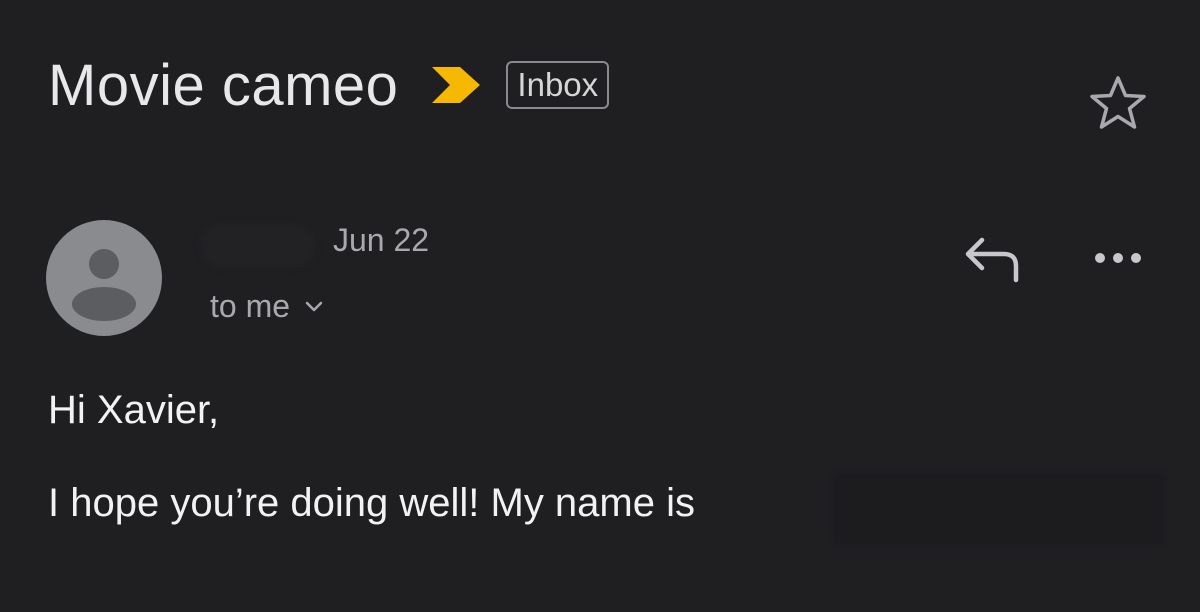  Describe the element at coordinates (381, 240) in the screenshot. I see `email-date: Jun 22` at that location.